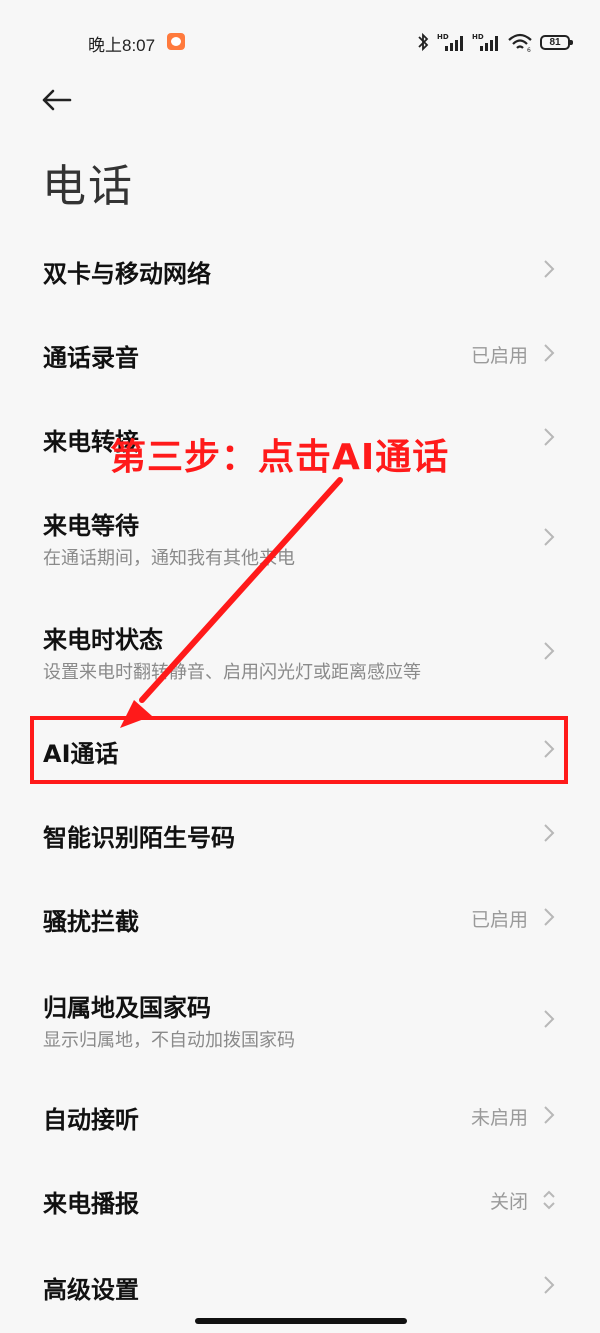 This screenshot has height=1333, width=600. What do you see at coordinates (280, 457) in the screenshot?
I see `annotation-label: 第三步：点击AI通话` at bounding box center [280, 457].